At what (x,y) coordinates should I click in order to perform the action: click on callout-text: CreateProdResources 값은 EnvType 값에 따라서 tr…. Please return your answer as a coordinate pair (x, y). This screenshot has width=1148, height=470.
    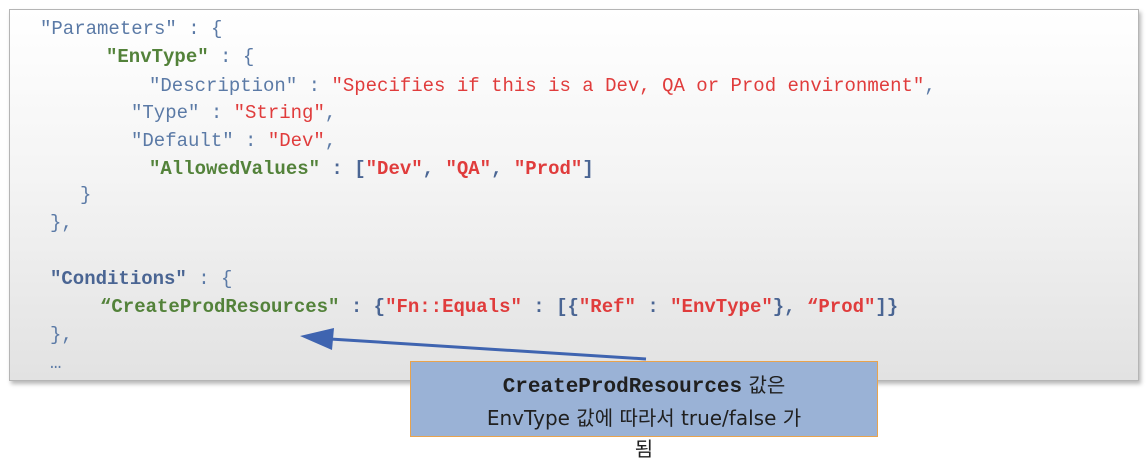
    Looking at the image, I should click on (644, 417).